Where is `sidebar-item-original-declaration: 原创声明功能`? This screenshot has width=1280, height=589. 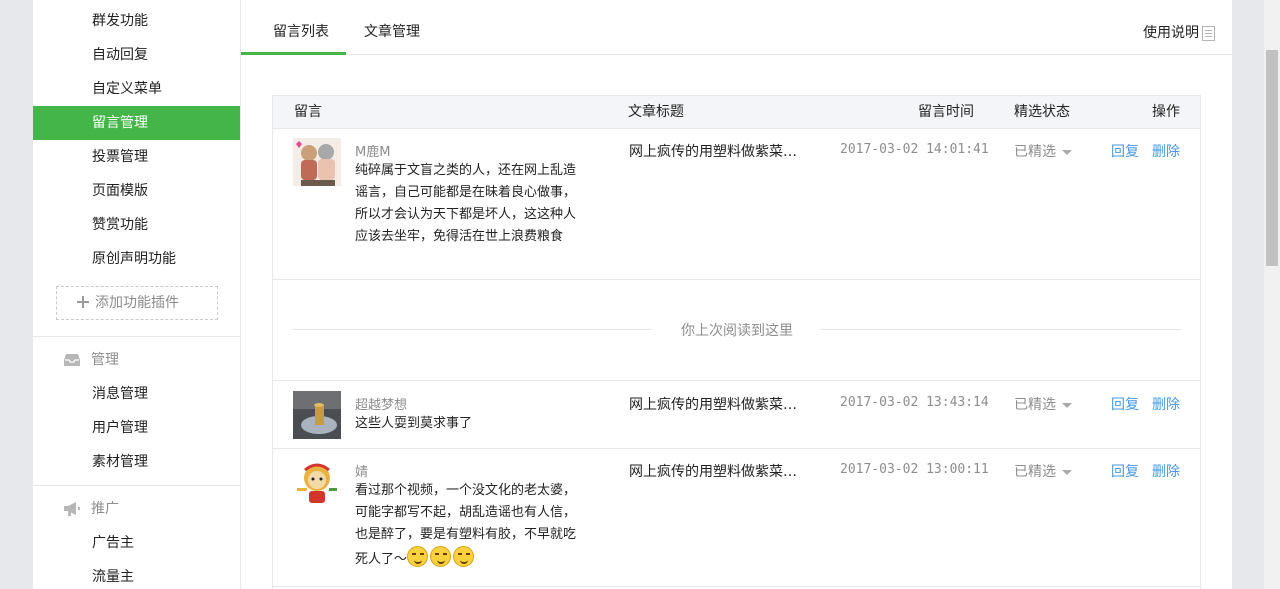
sidebar-item-original-declaration: 原创声明功能 is located at coordinates (136, 259).